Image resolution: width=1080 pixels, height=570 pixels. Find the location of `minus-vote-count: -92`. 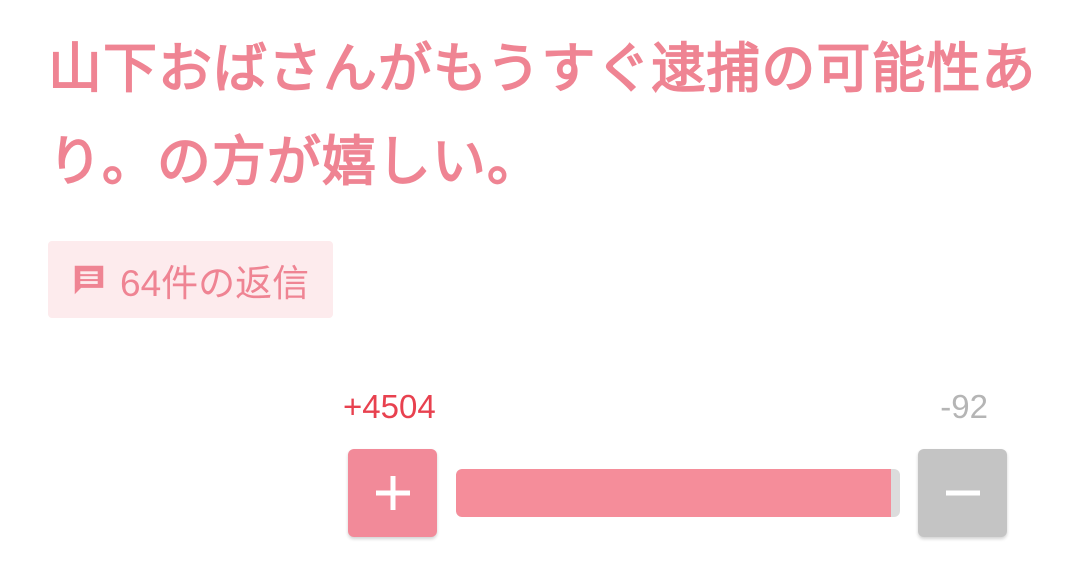

minus-vote-count: -92 is located at coordinates (964, 406).